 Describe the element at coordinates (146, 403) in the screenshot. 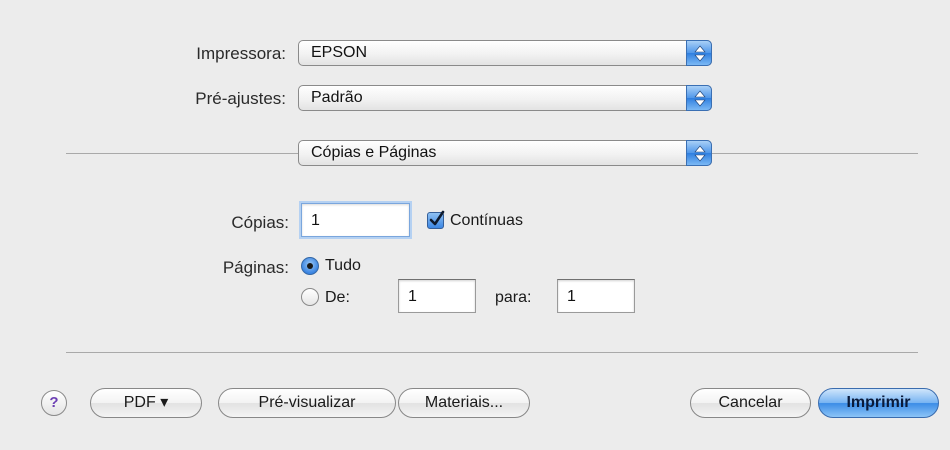

I see `pdf-button: PDF ▾` at that location.